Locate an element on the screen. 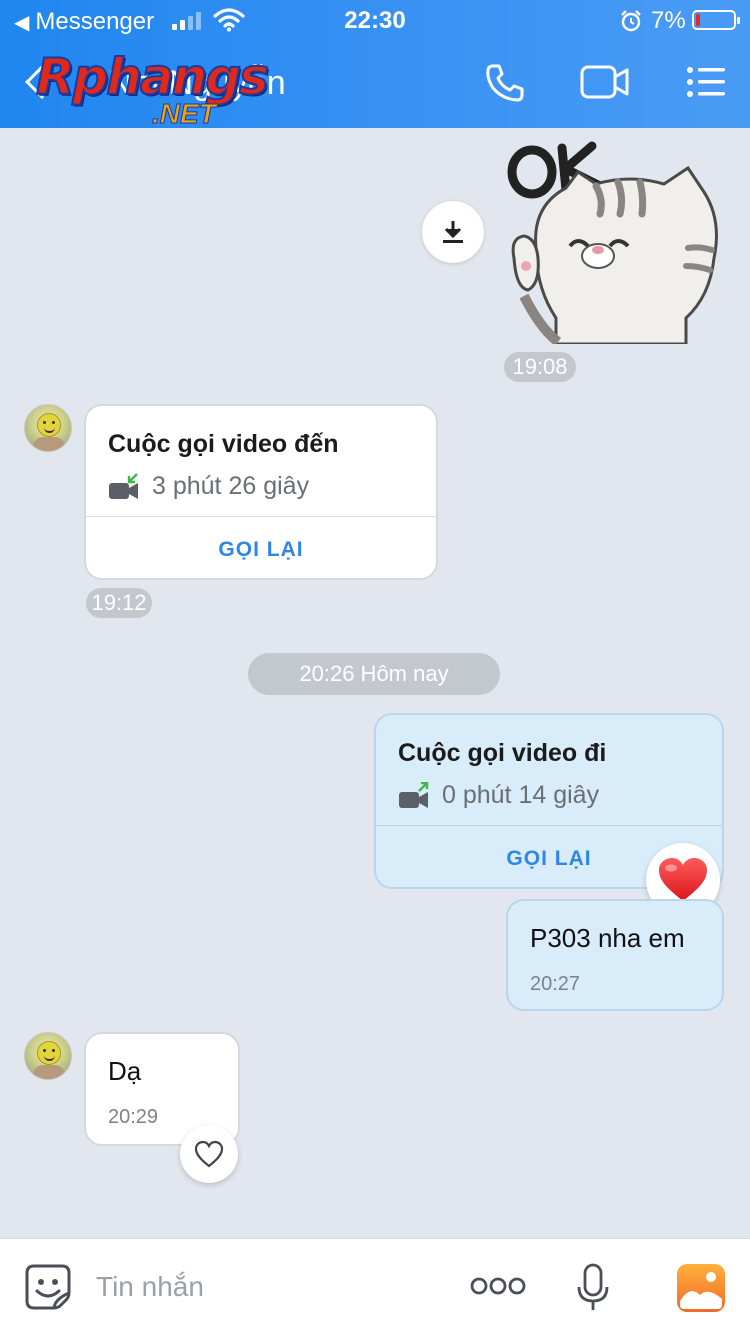 The image size is (750, 1334). message-time: 20:27 is located at coordinates (555, 984).